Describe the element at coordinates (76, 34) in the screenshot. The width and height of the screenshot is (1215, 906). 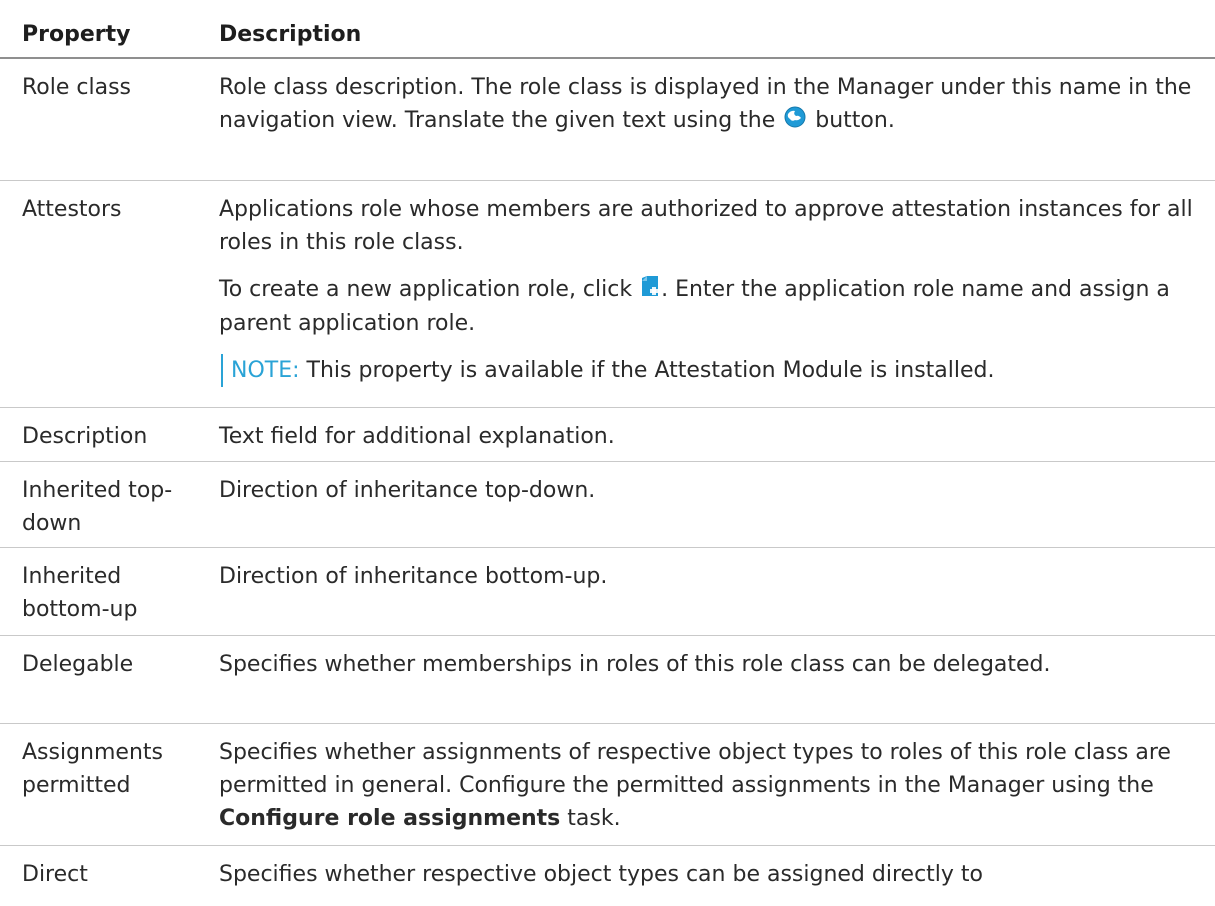
I see `header-property: Property` at that location.